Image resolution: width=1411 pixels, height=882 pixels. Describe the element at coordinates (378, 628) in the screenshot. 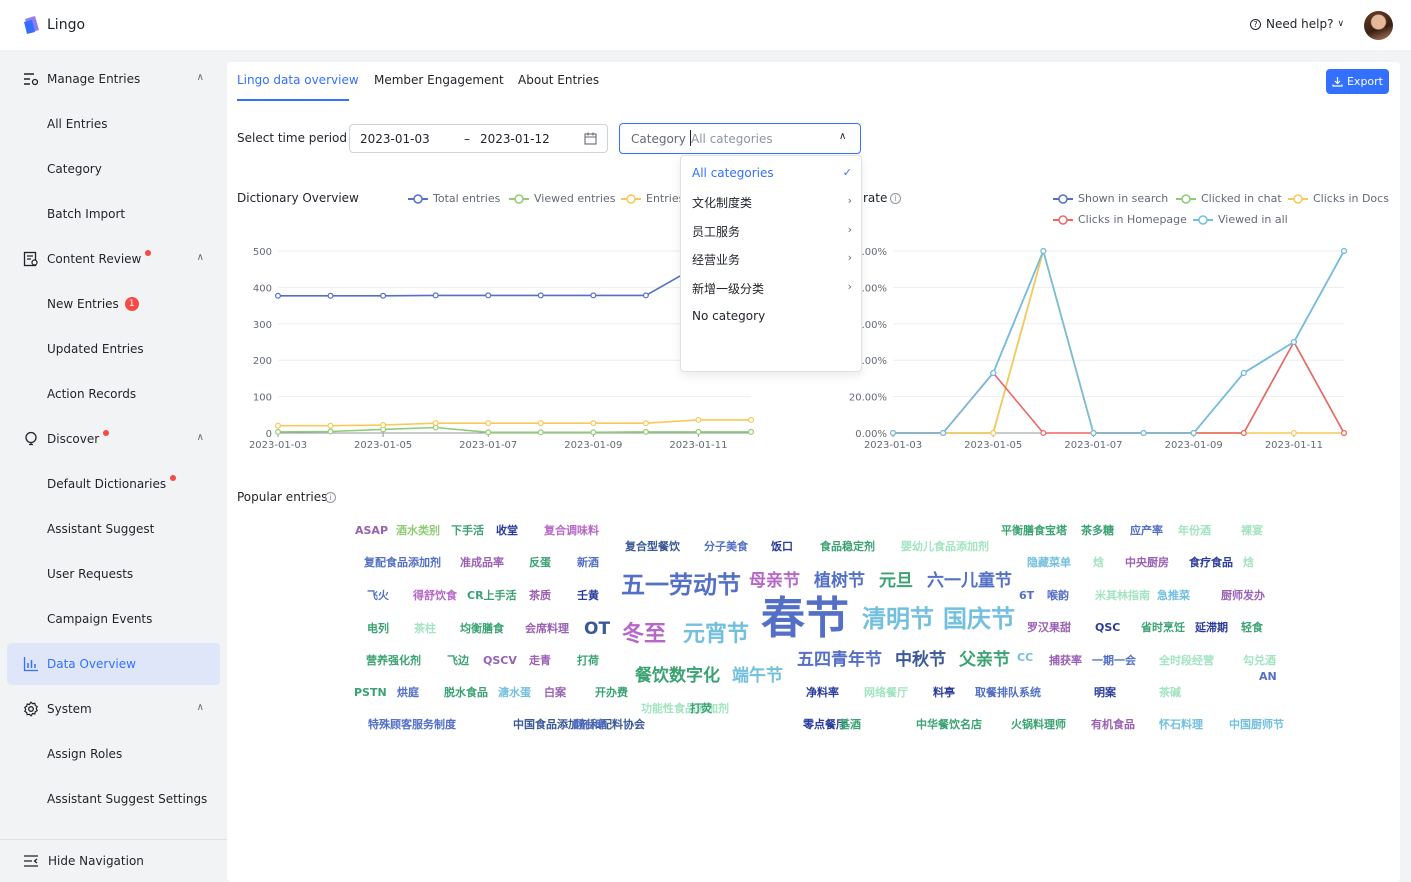

I see `cloud-word: 电列` at that location.